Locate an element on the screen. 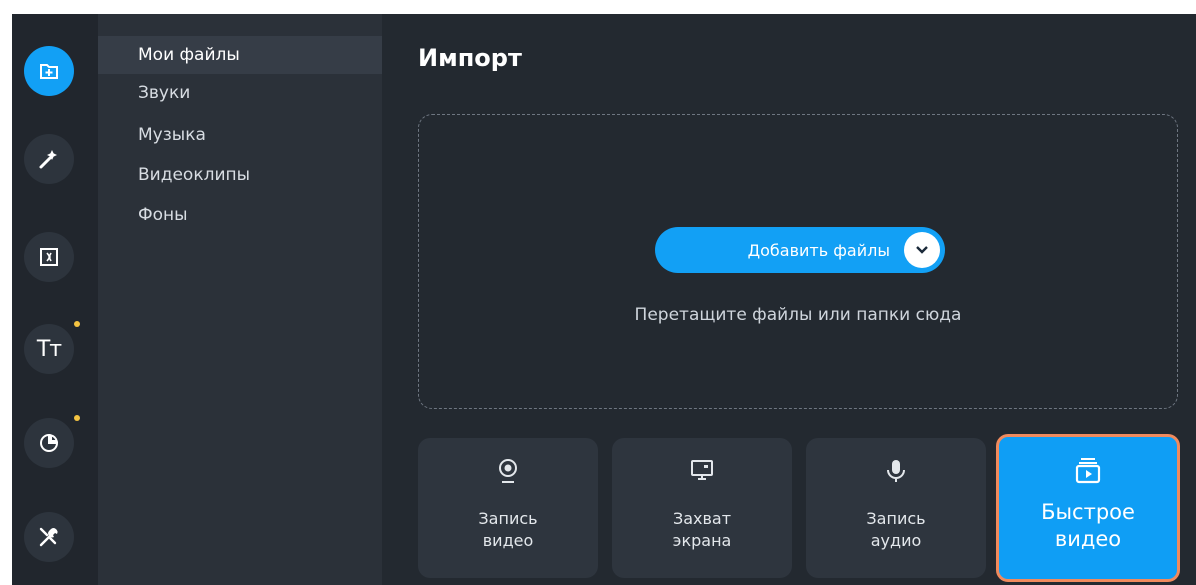 This screenshot has height=585, width=1196. quick-video-icon is located at coordinates (1088, 470).